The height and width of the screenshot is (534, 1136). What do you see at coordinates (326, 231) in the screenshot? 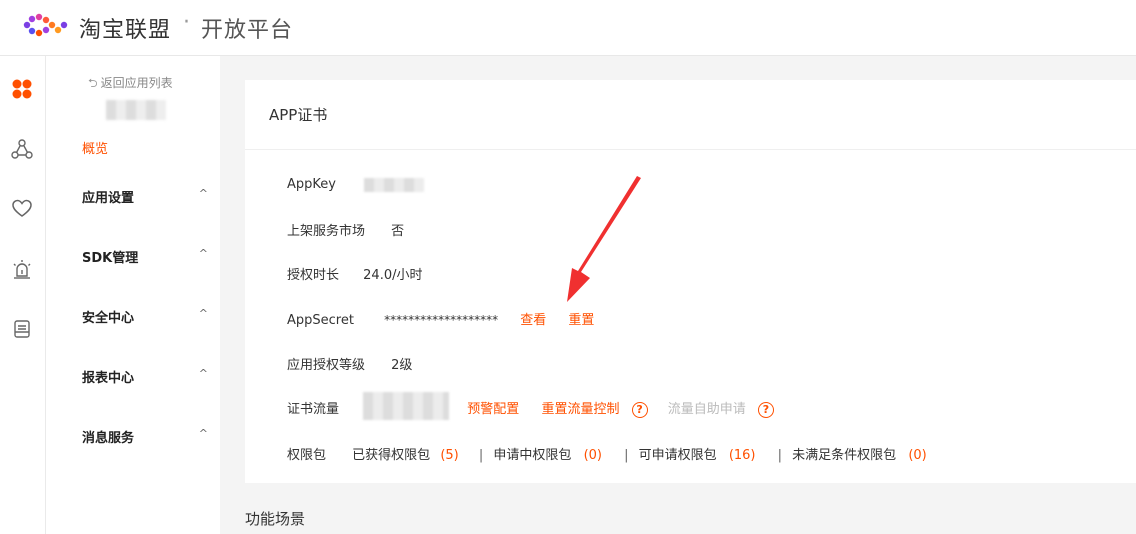
I see `market-label: 上架服务市场` at bounding box center [326, 231].